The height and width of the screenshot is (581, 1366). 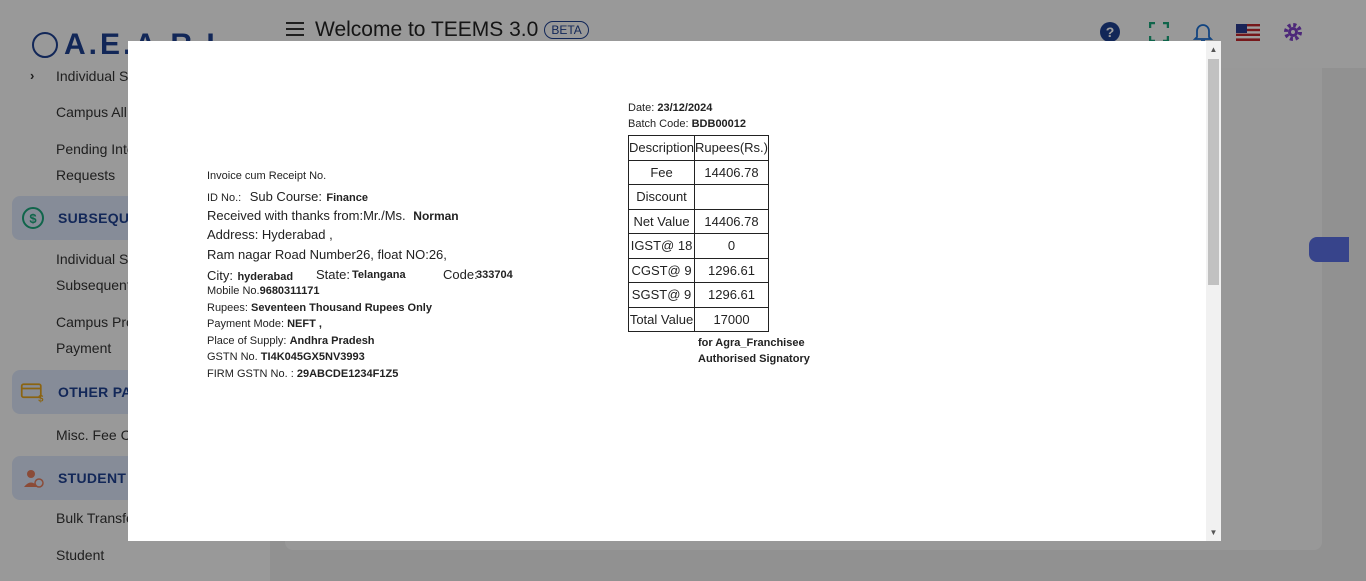 I want to click on row-description: Fee, so click(x=661, y=172).